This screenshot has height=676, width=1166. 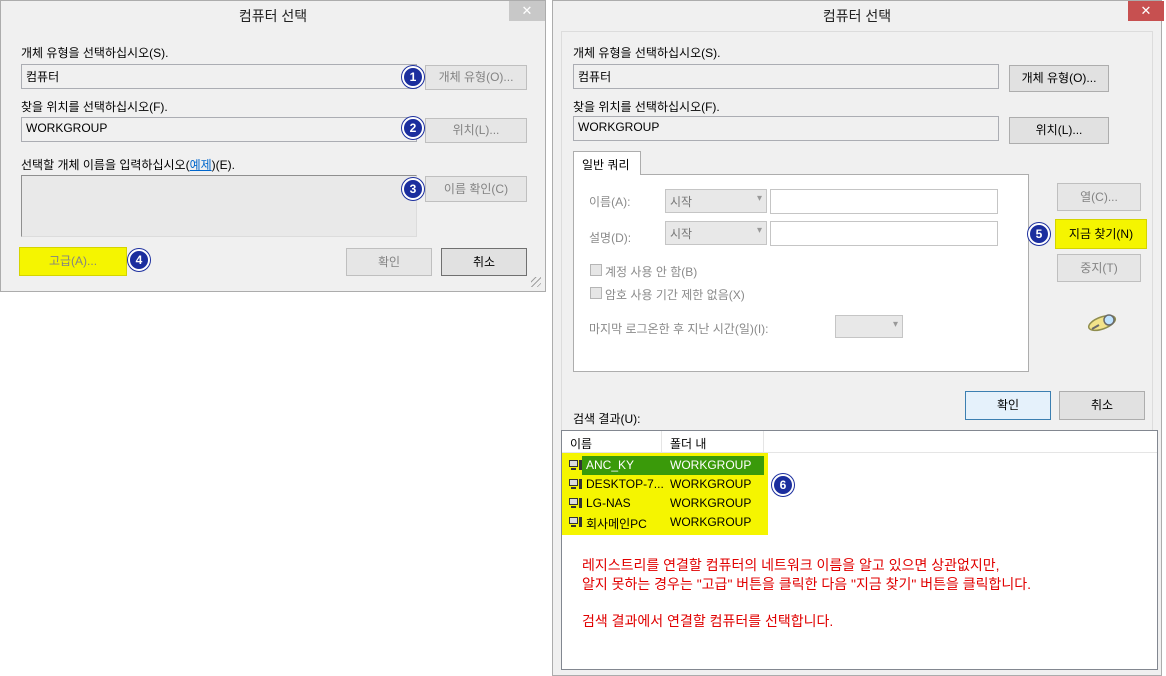 What do you see at coordinates (223, 165) in the screenshot?
I see `enter-names-suffix: )(E).` at bounding box center [223, 165].